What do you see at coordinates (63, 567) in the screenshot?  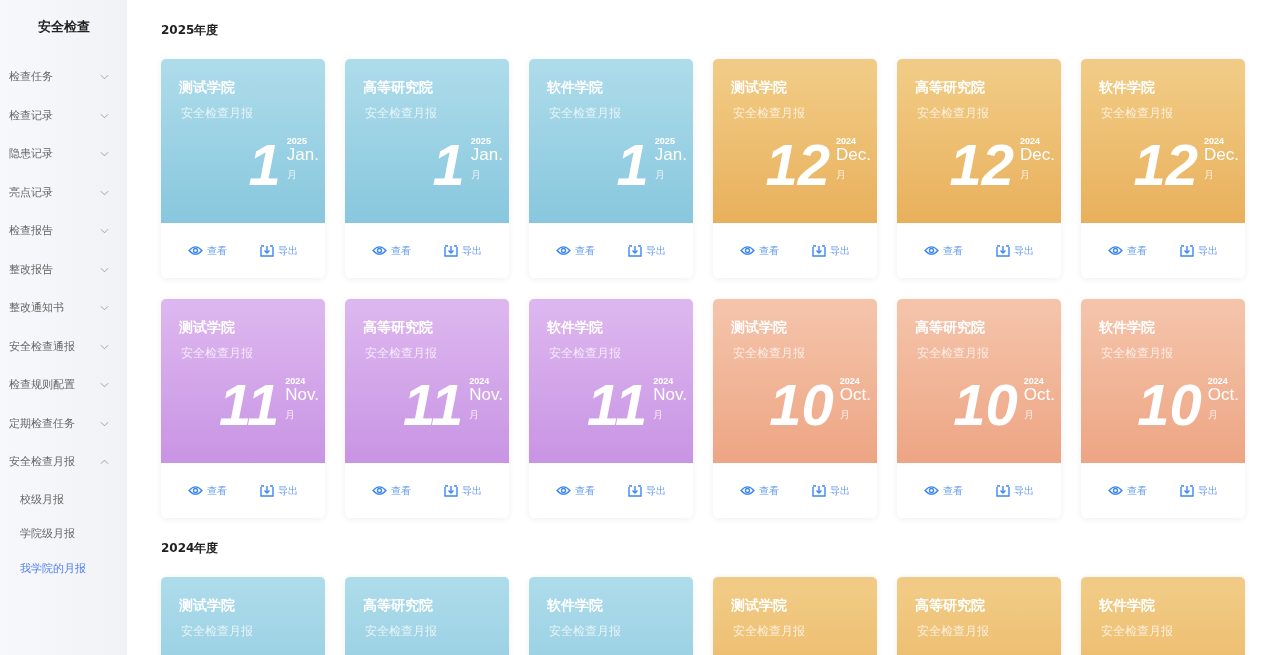 I see `submenu-item: 我学院的月报` at bounding box center [63, 567].